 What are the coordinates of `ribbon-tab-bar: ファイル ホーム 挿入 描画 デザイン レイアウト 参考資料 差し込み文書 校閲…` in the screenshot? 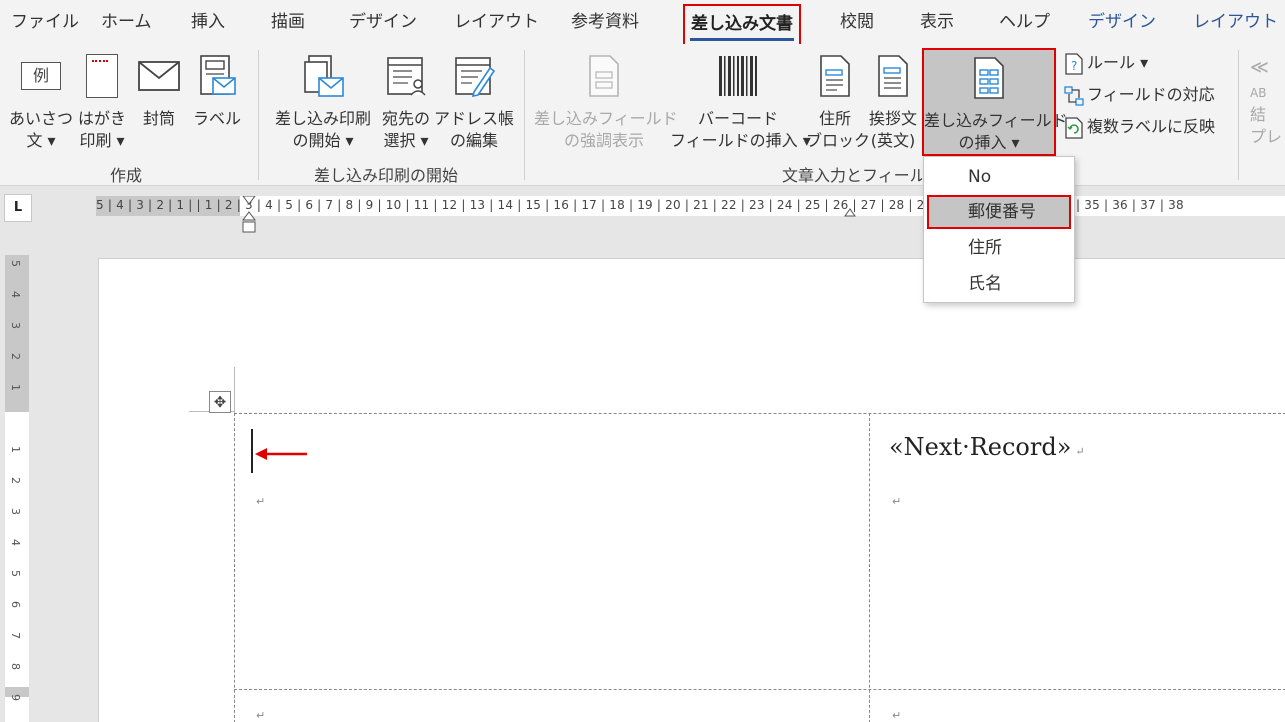 It's located at (642, 23).